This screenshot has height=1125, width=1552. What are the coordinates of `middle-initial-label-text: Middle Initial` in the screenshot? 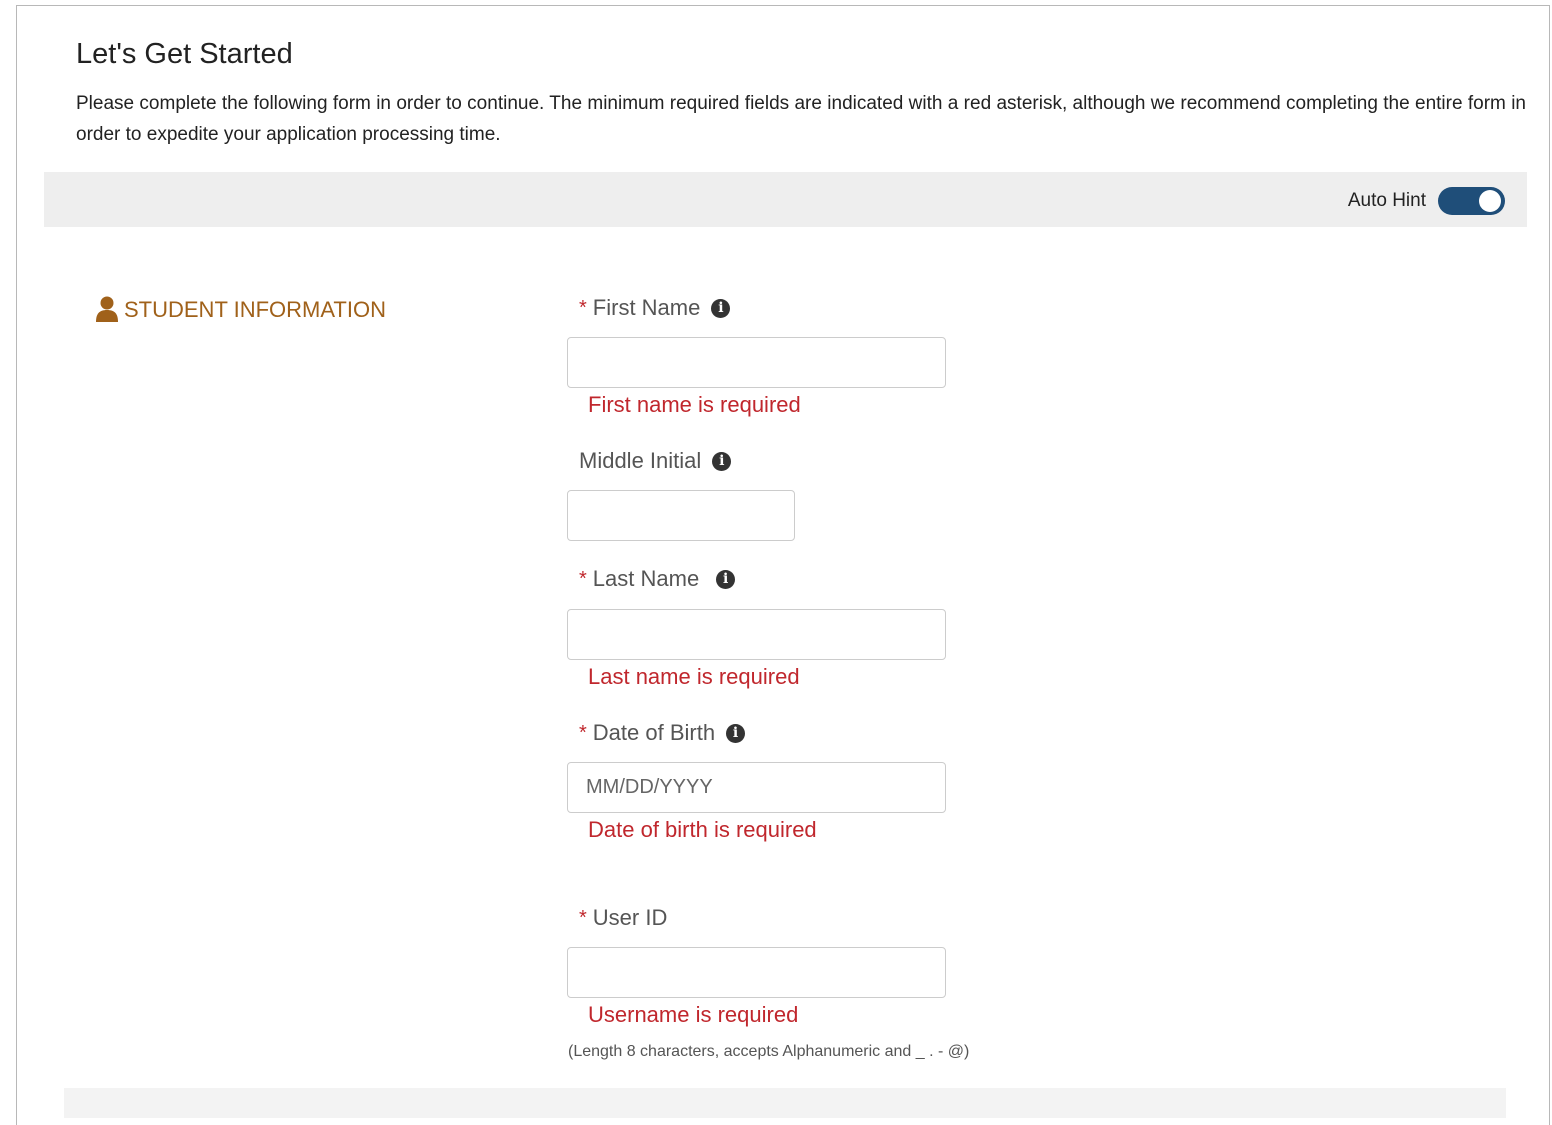 It's located at (640, 460).